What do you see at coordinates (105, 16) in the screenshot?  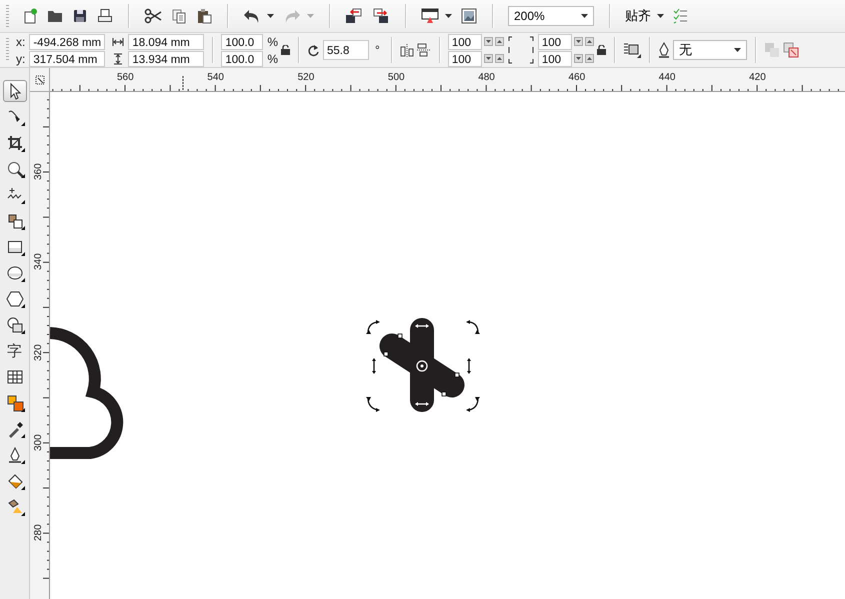 I see `printer-icon` at bounding box center [105, 16].